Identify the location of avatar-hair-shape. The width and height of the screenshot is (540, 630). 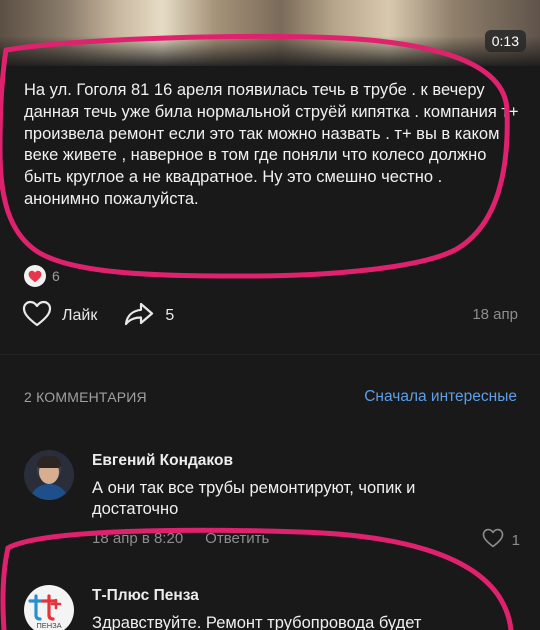
(49, 462).